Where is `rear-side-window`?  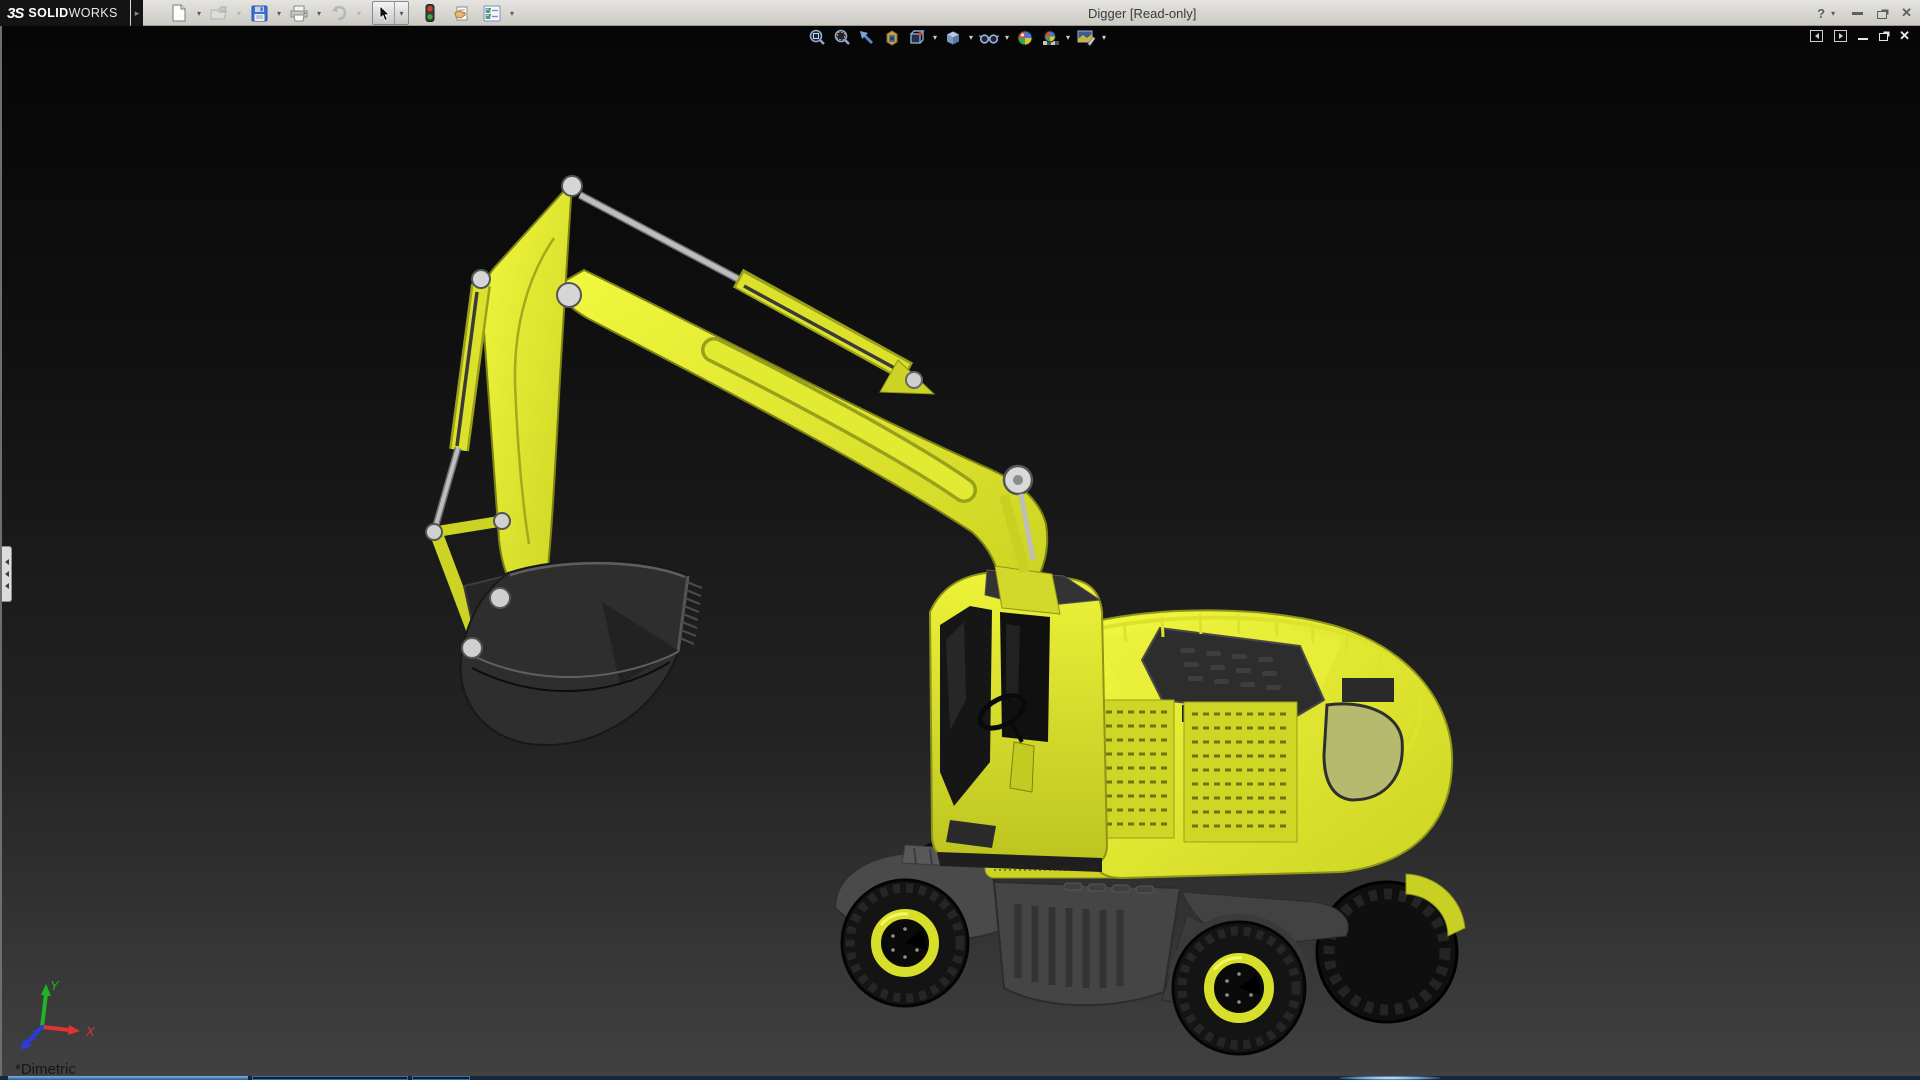 rear-side-window is located at coordinates (1363, 752).